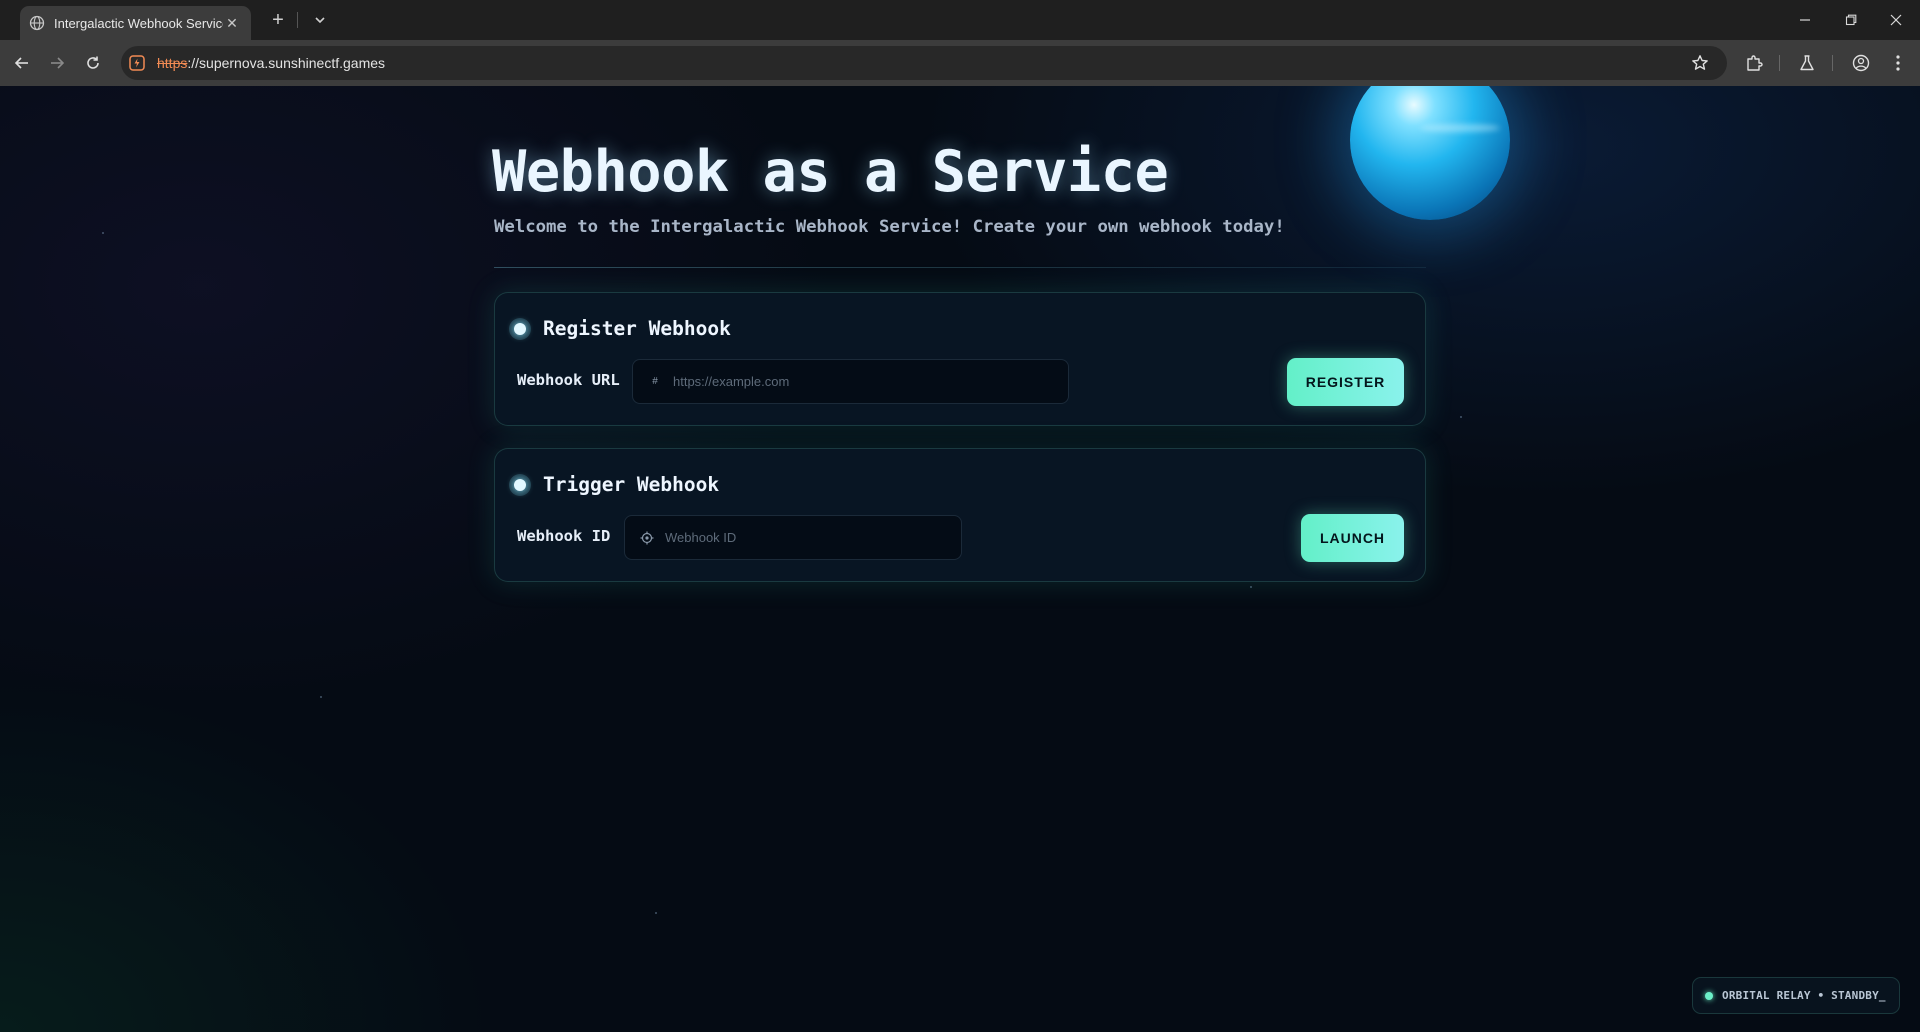 The width and height of the screenshot is (1920, 1032). Describe the element at coordinates (286, 63) in the screenshot. I see `url-host: ://supernova.sunshinectf.games` at that location.